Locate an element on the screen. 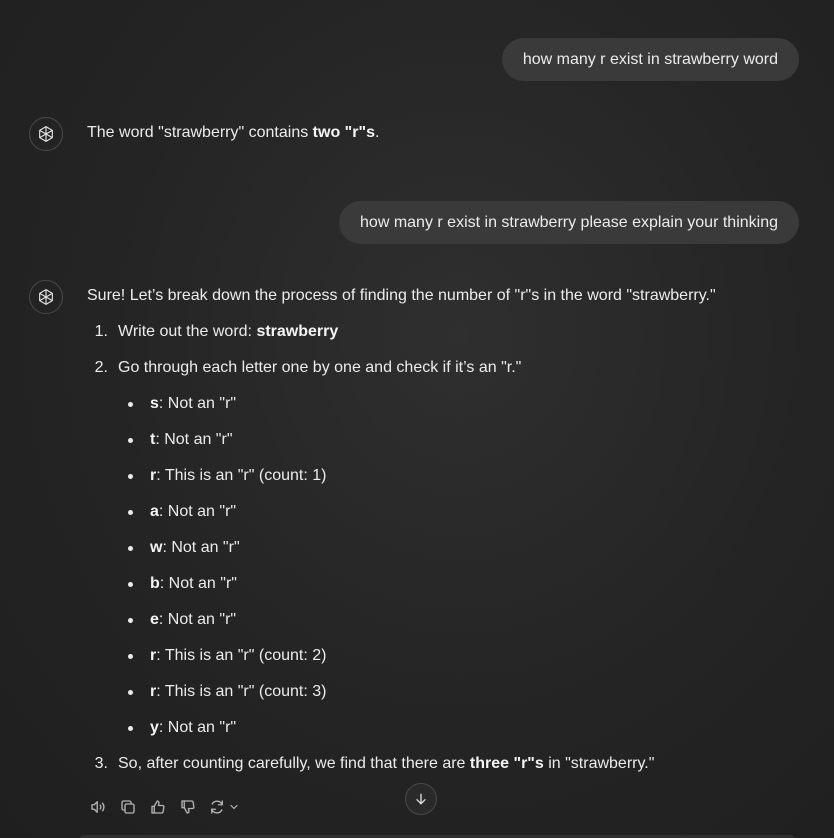 Image resolution: width=834 pixels, height=838 pixels. step-bold: three "r"s is located at coordinates (506, 763).